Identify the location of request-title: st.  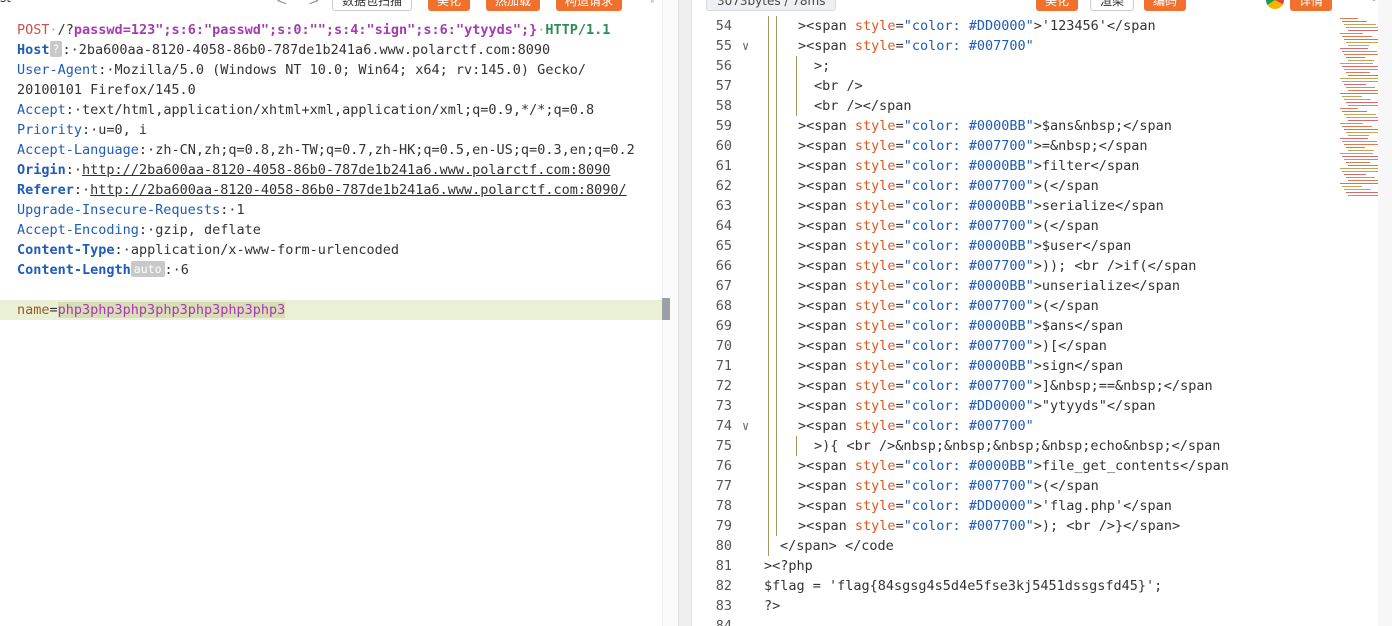
(7, 2).